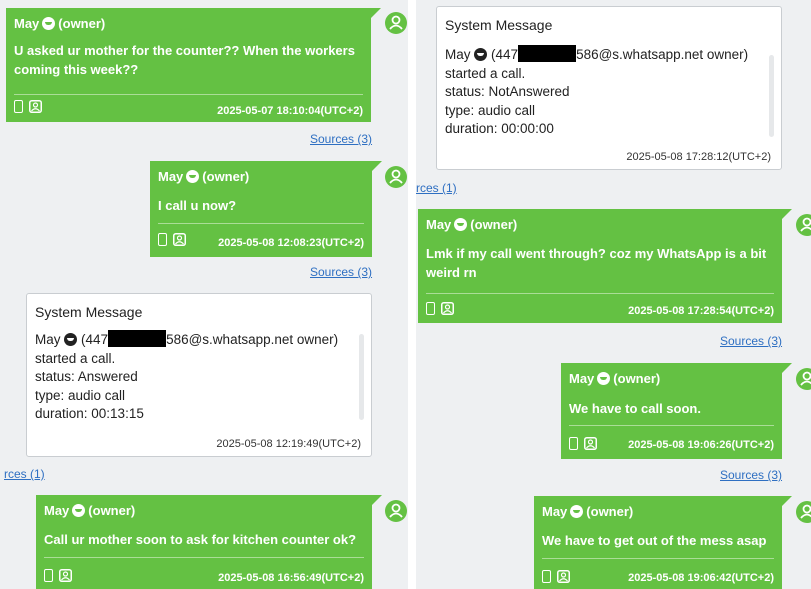 The image size is (811, 589). Describe the element at coordinates (698, 157) in the screenshot. I see `message-timestamp: 2025-05-08 17:28:12(UTC+2)` at that location.